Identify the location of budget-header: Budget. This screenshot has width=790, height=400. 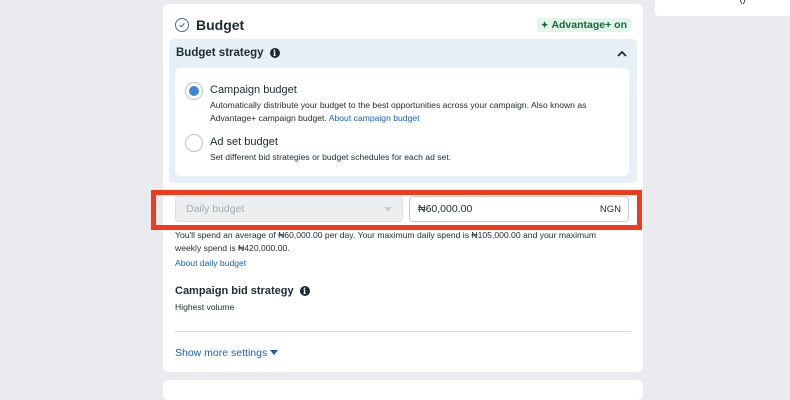
(209, 25).